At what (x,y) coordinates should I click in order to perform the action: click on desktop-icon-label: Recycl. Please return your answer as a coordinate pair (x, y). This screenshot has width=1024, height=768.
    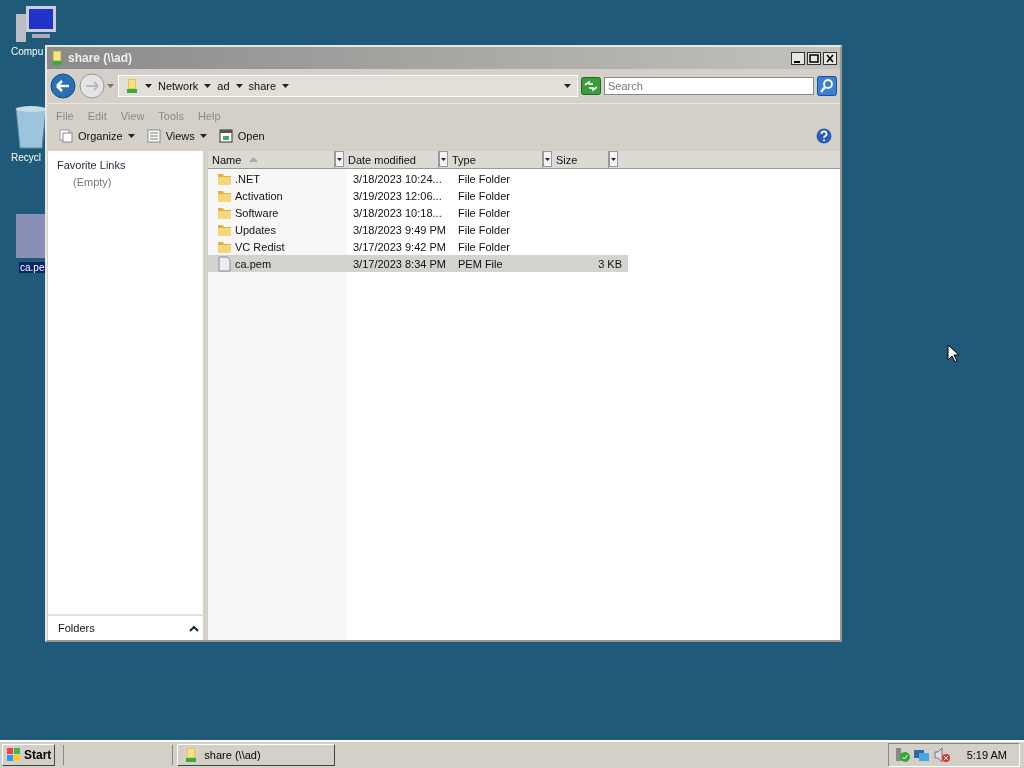
    Looking at the image, I should click on (26, 157).